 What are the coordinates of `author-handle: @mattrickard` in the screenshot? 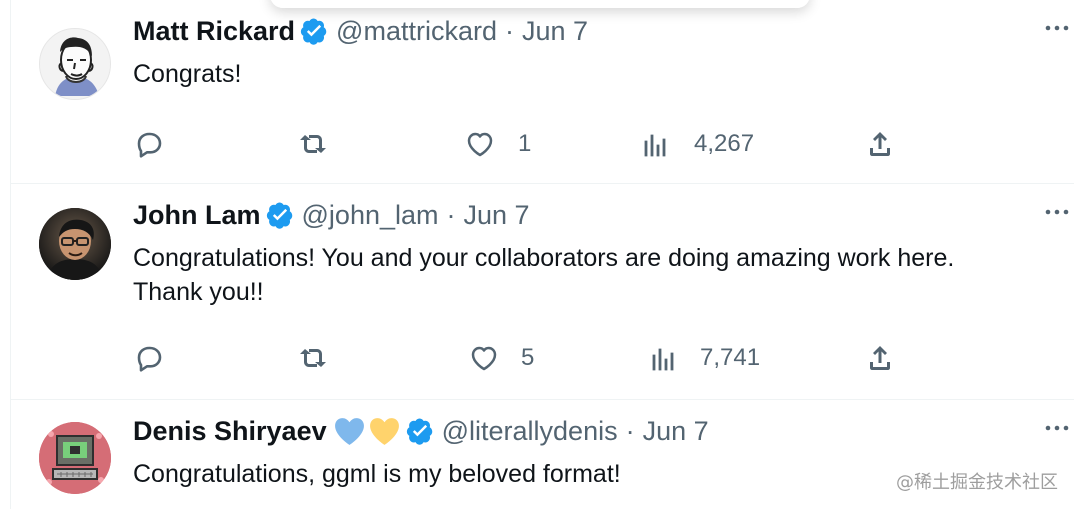 It's located at (416, 31).